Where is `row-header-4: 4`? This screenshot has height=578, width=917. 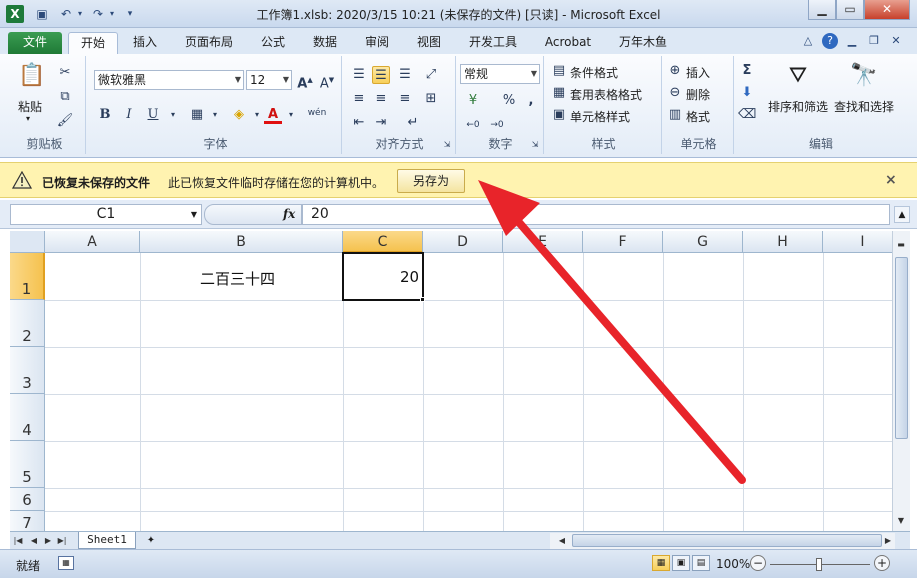 row-header-4: 4 is located at coordinates (27, 417).